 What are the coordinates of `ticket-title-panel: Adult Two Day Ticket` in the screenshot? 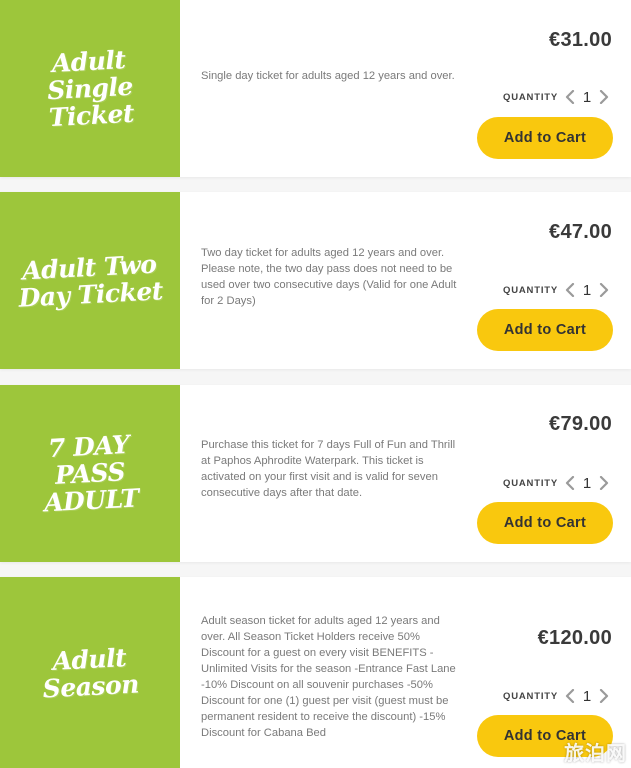 It's located at (90, 280).